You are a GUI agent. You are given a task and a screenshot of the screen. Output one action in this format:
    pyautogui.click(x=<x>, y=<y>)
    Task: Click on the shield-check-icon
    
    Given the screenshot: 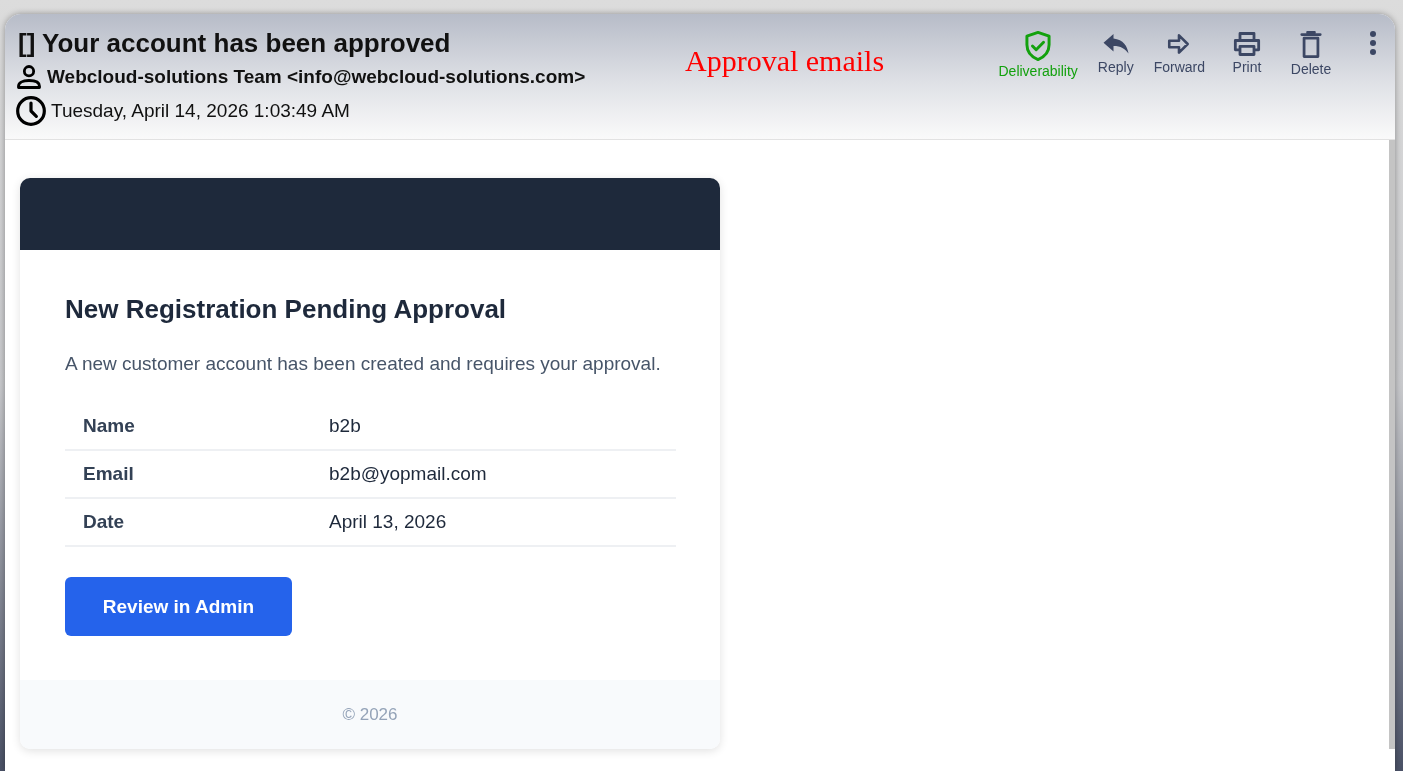 What is the action you would take?
    pyautogui.click(x=1038, y=46)
    